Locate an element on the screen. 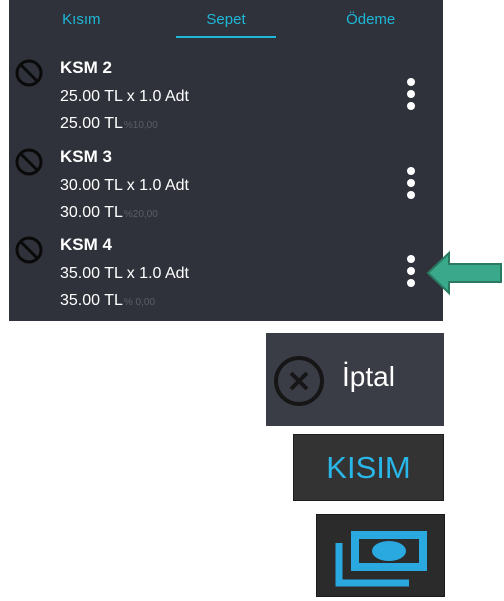  item-total: 30.00 TL%20,00 is located at coordinates (109, 213).